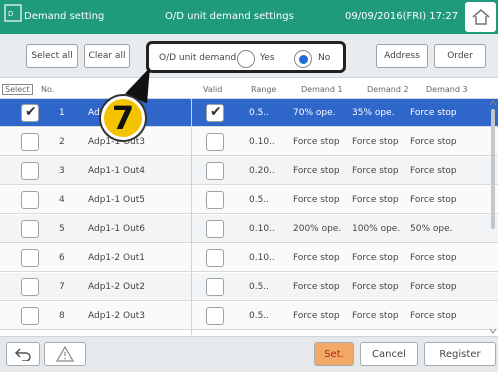 The width and height of the screenshot is (498, 372). Describe the element at coordinates (373, 113) in the screenshot. I see `row-demand2: 35% ope.` at that location.